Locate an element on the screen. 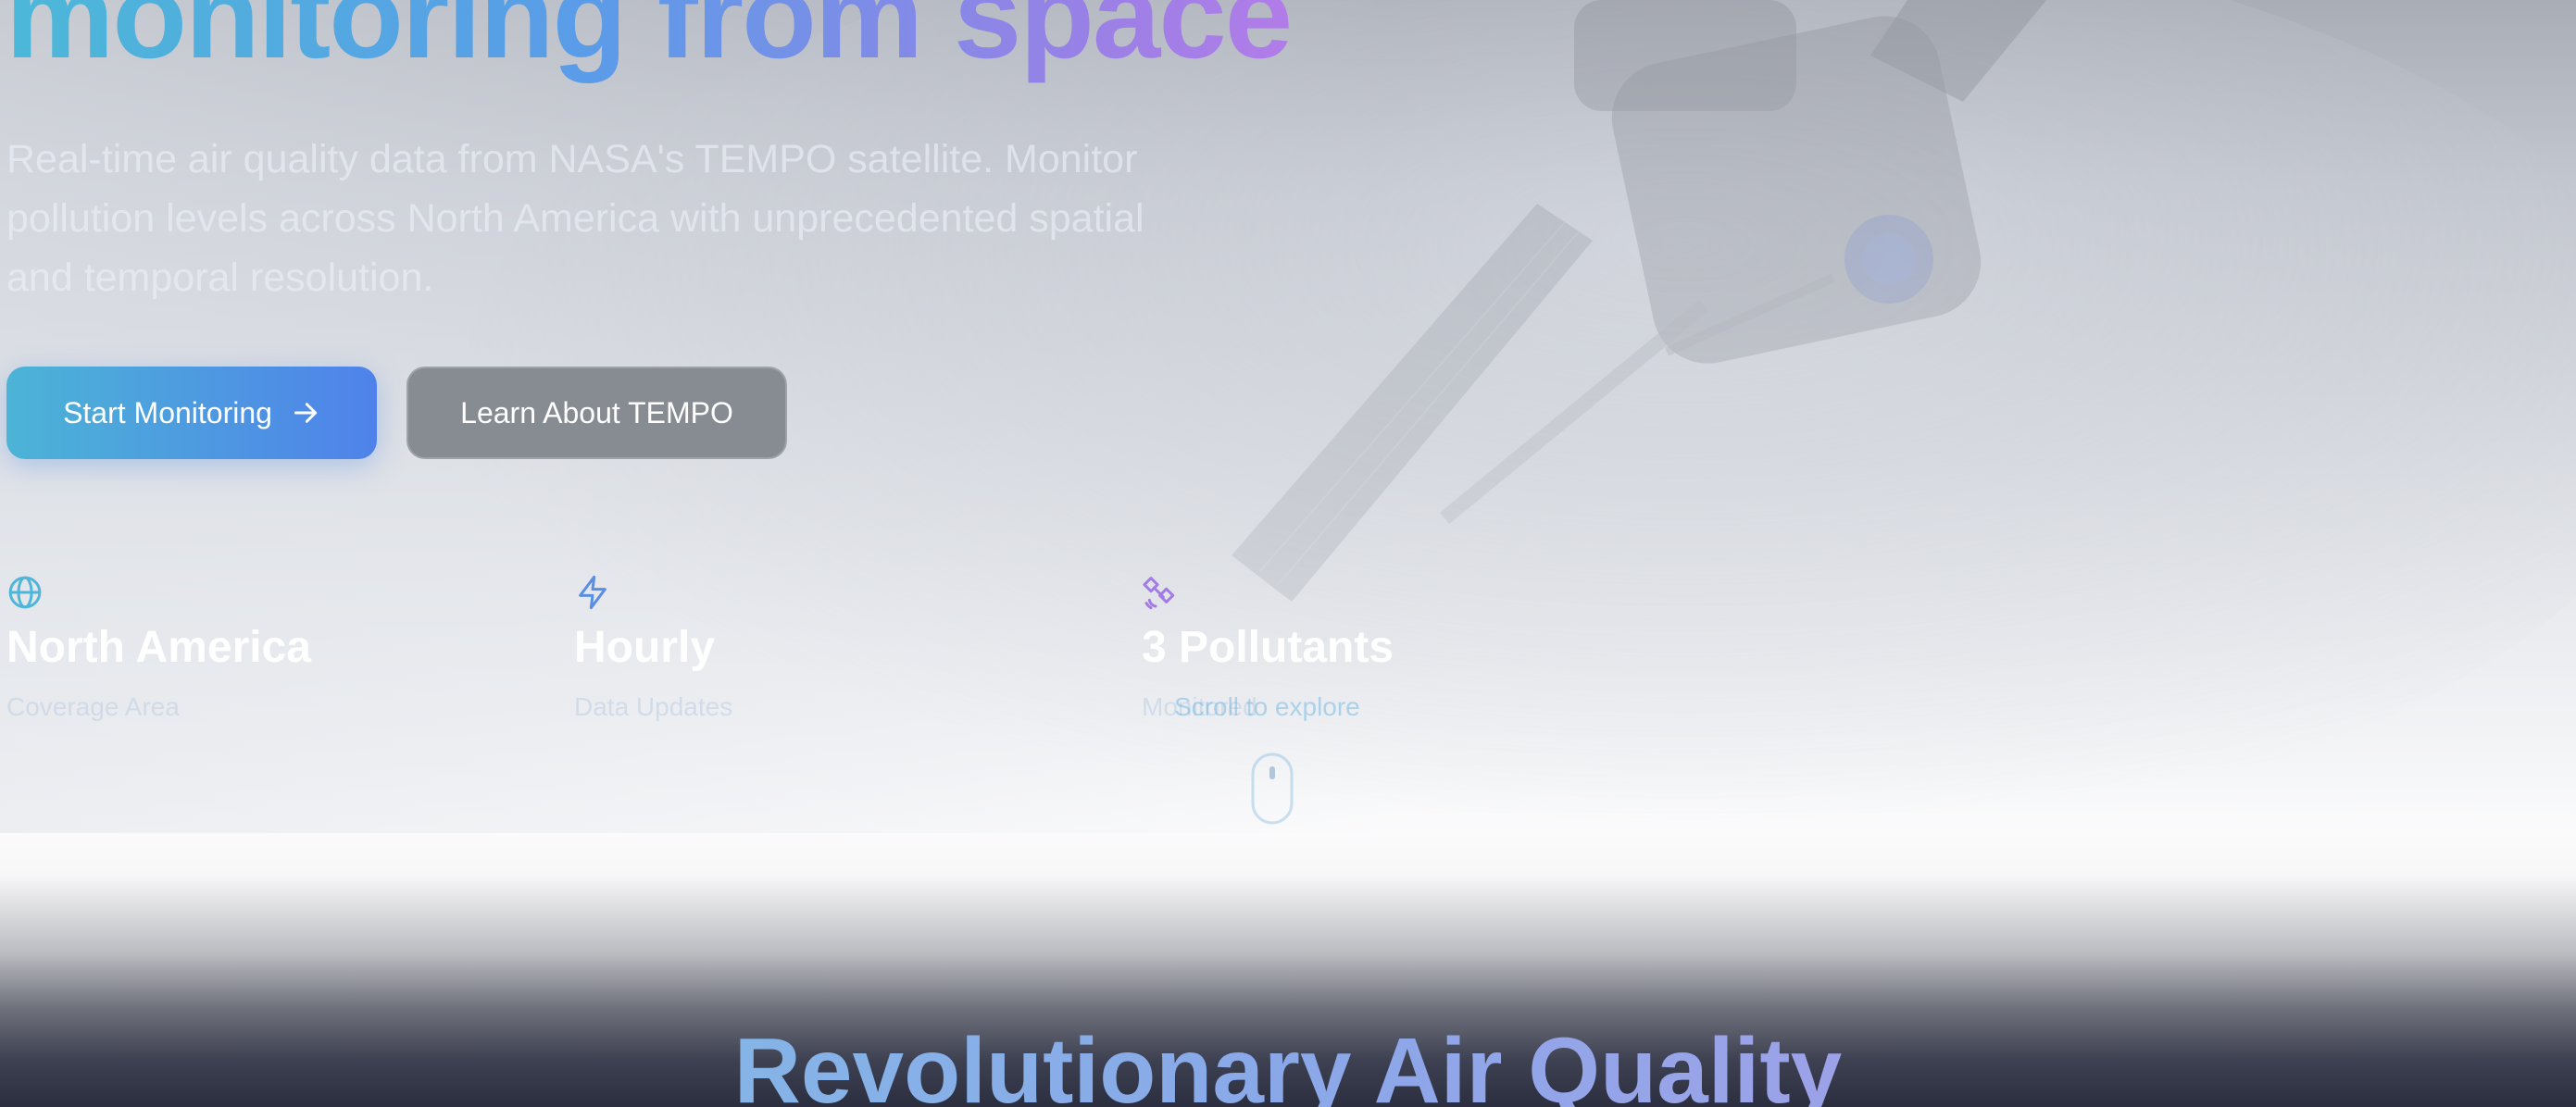  start-monitoring-label: Start Monitoring is located at coordinates (167, 412).